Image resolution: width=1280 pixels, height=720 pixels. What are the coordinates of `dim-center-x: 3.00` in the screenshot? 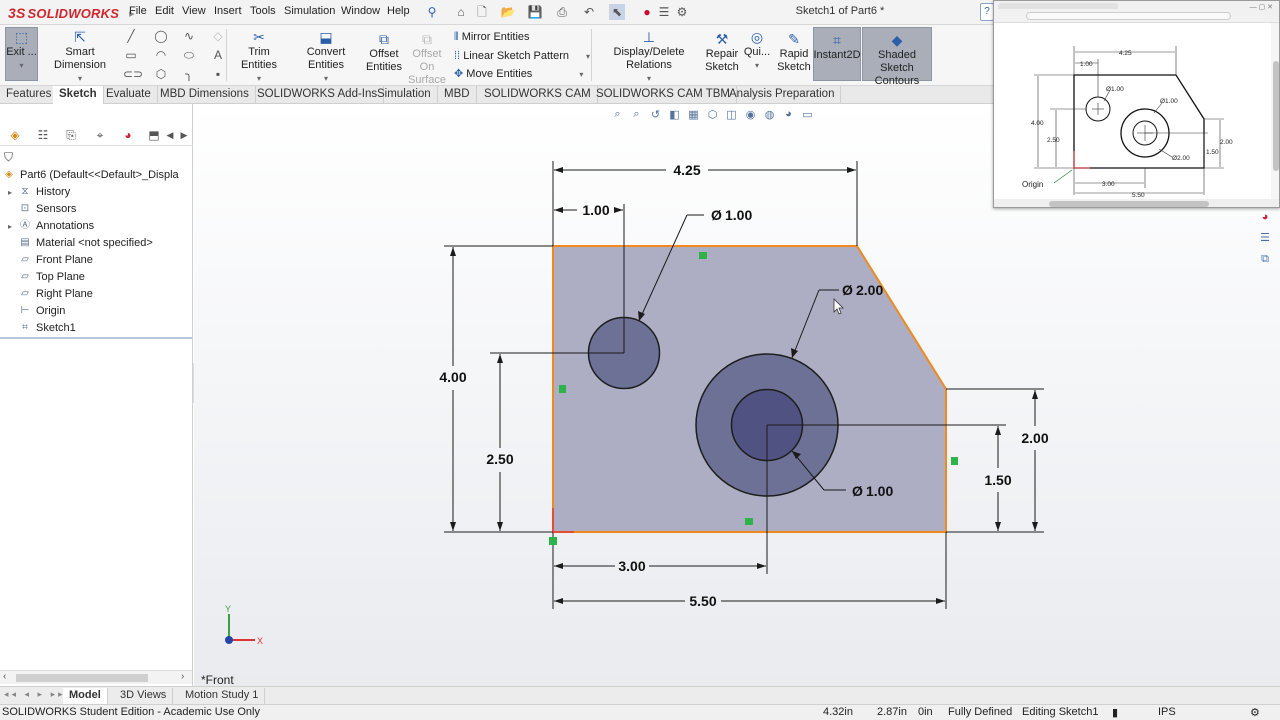 It's located at (631, 566).